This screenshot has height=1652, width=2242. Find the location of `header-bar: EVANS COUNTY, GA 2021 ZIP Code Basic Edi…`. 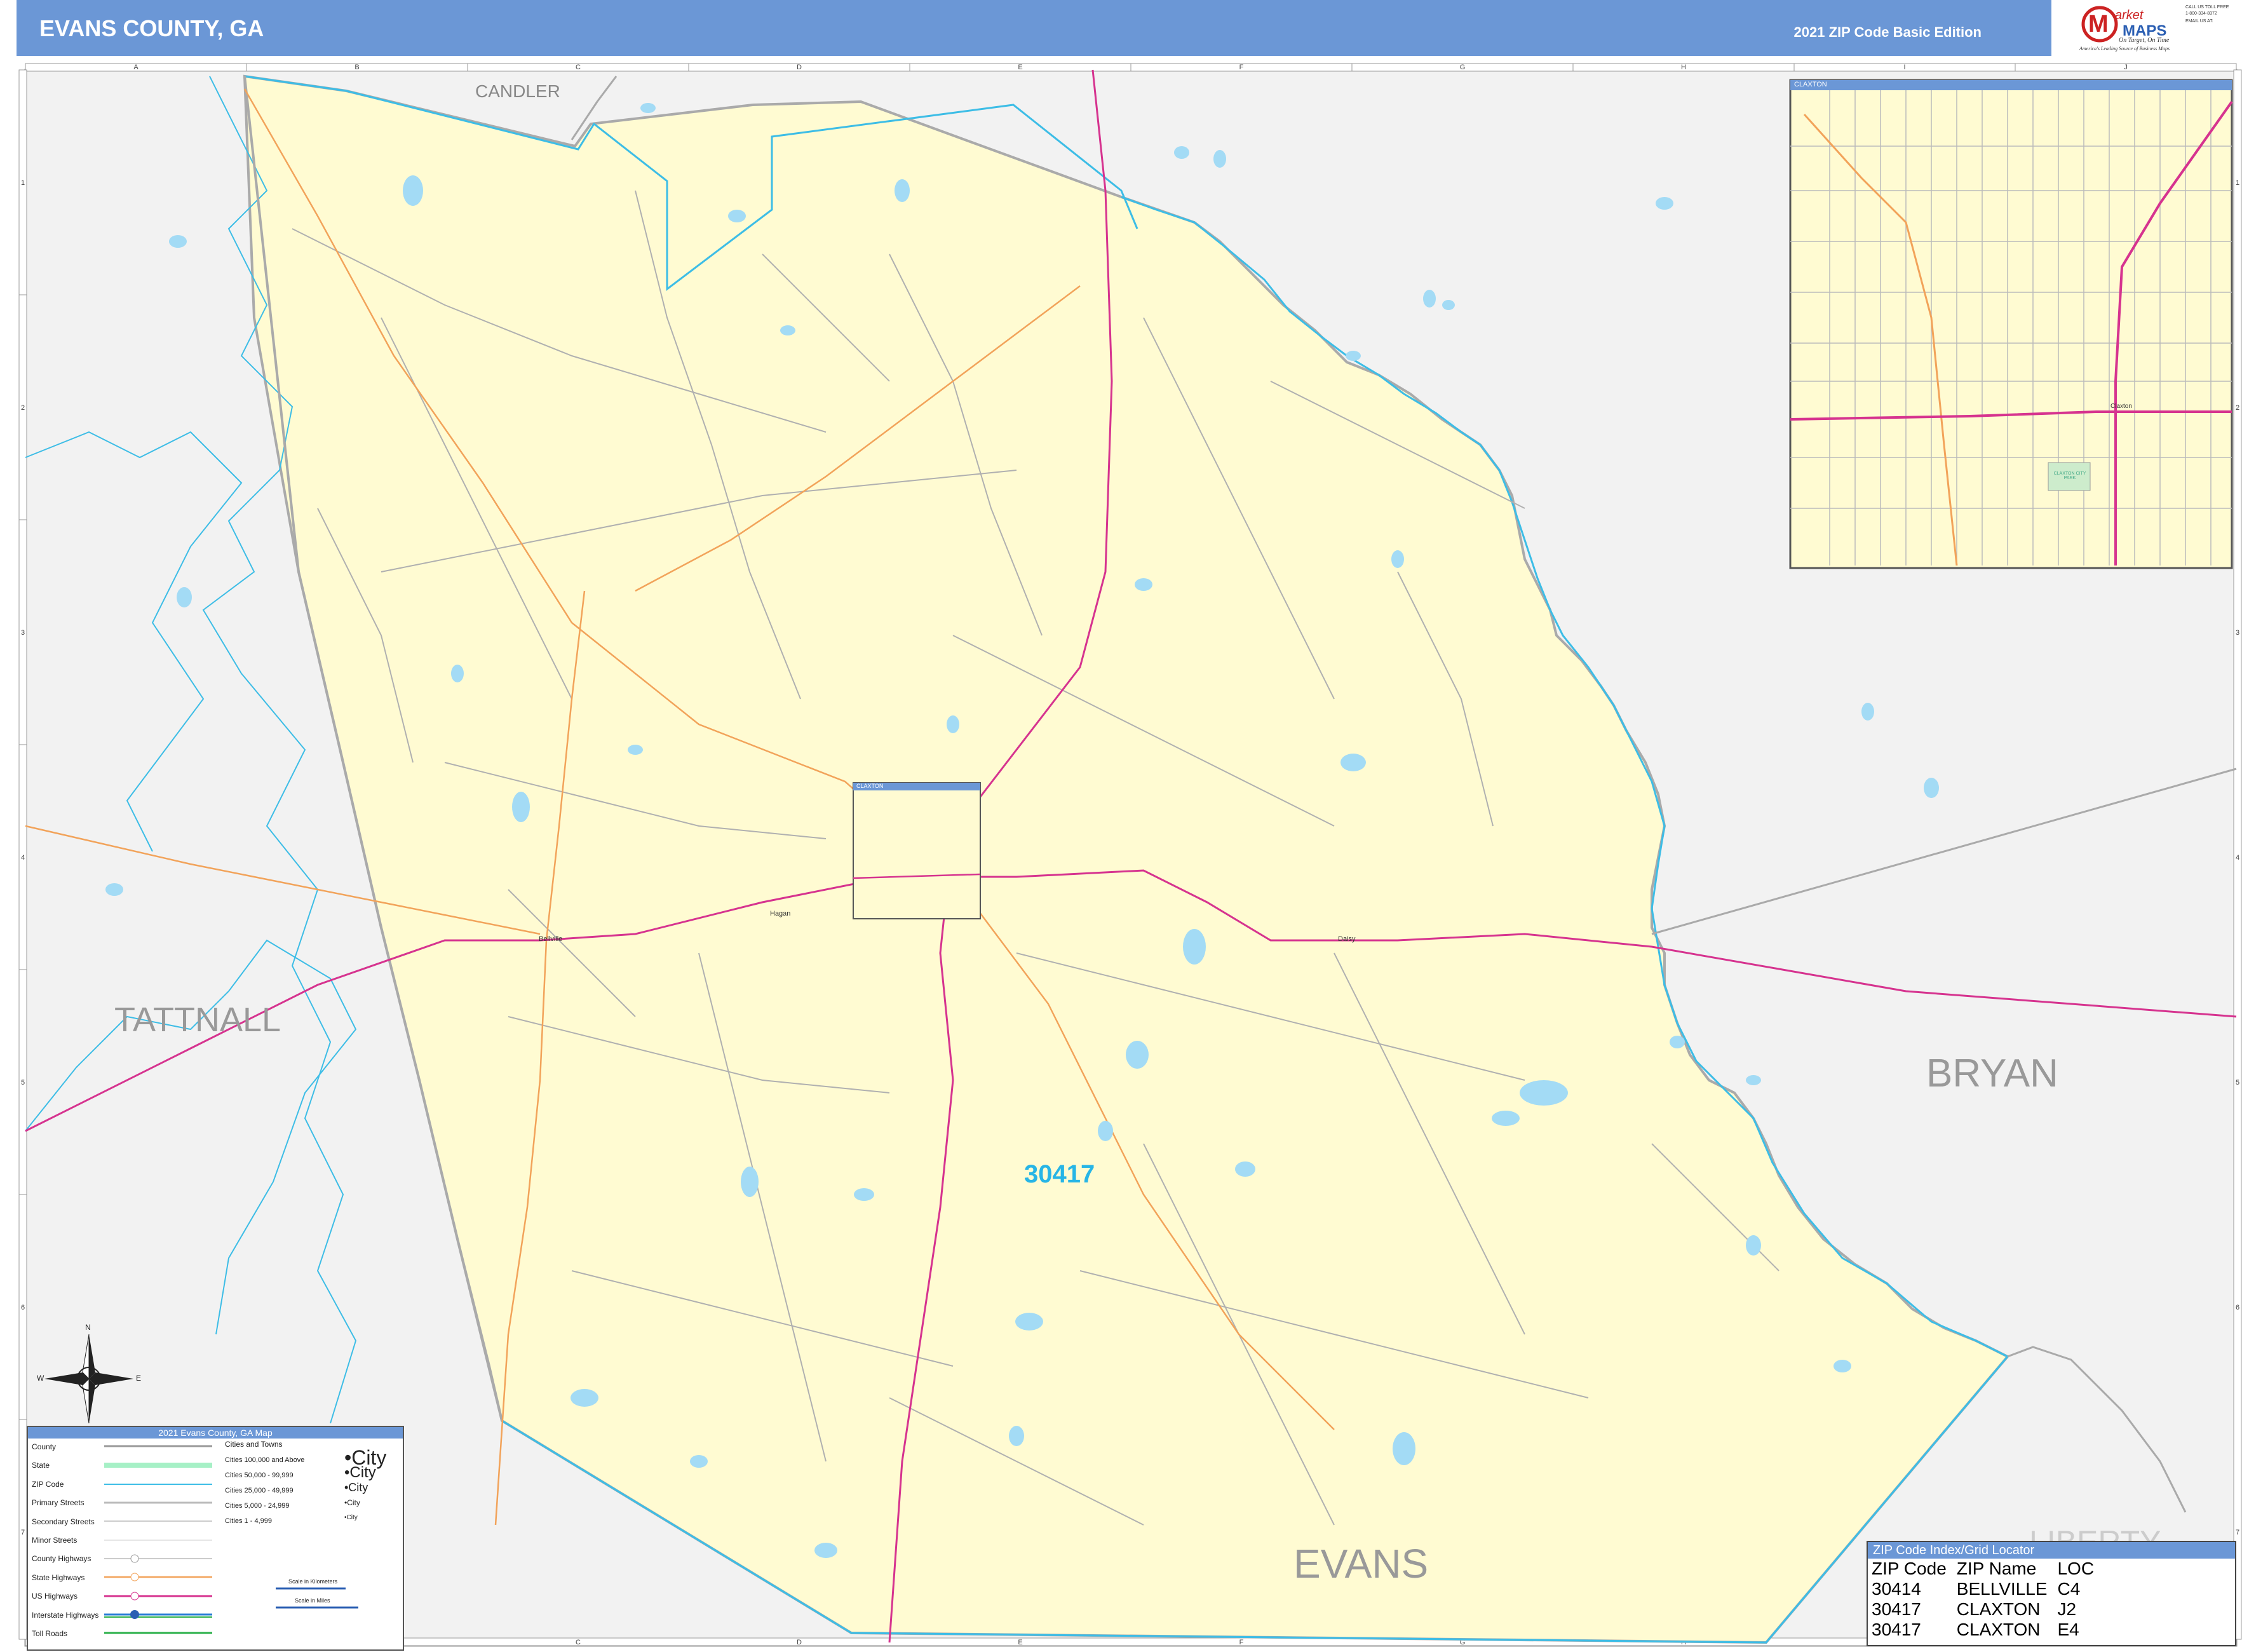

header-bar: EVANS COUNTY, GA 2021 ZIP Code Basic Edi… is located at coordinates (1034, 28).